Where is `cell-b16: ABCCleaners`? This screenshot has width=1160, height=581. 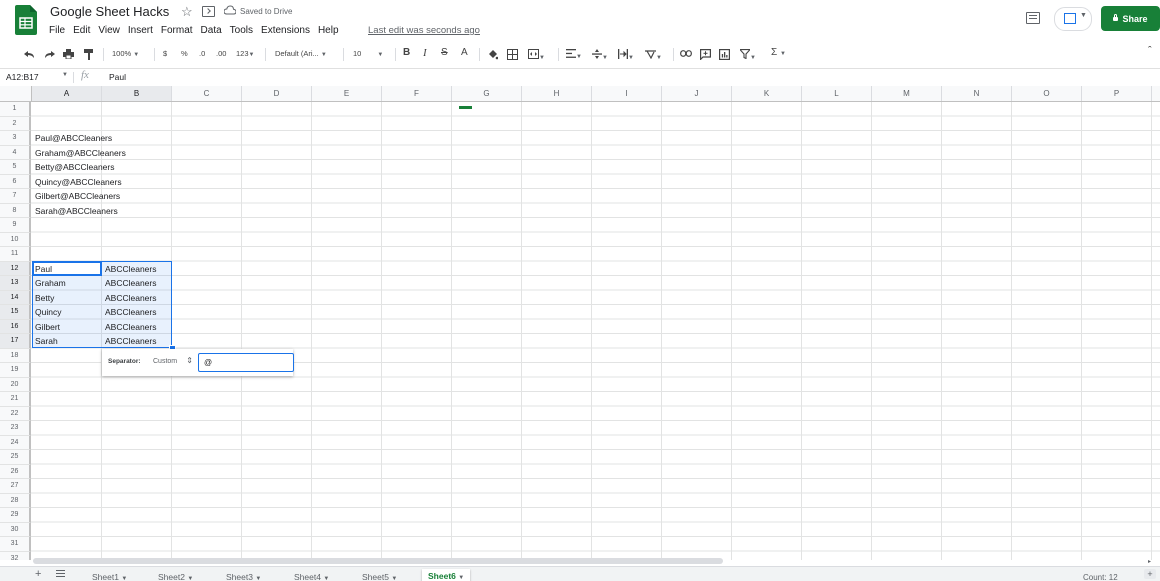
cell-b16: ABCCleaners is located at coordinates (131, 327).